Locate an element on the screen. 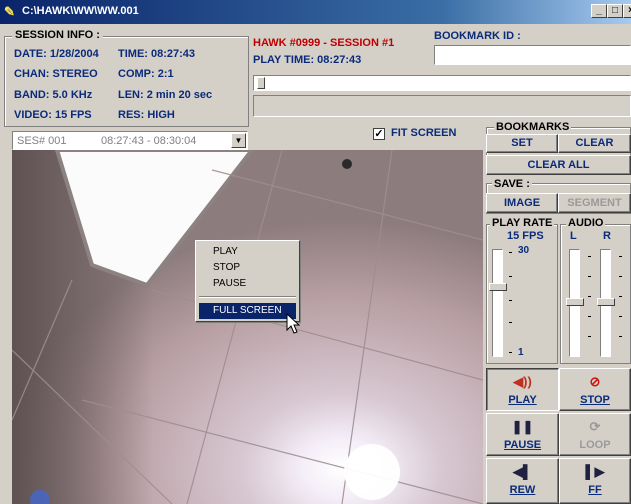 The width and height of the screenshot is (631, 504). play-rate-min: 1 is located at coordinates (521, 352).